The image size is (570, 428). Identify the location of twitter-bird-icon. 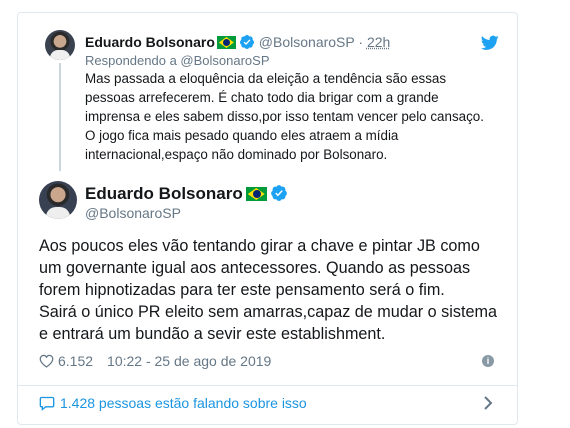
(490, 43).